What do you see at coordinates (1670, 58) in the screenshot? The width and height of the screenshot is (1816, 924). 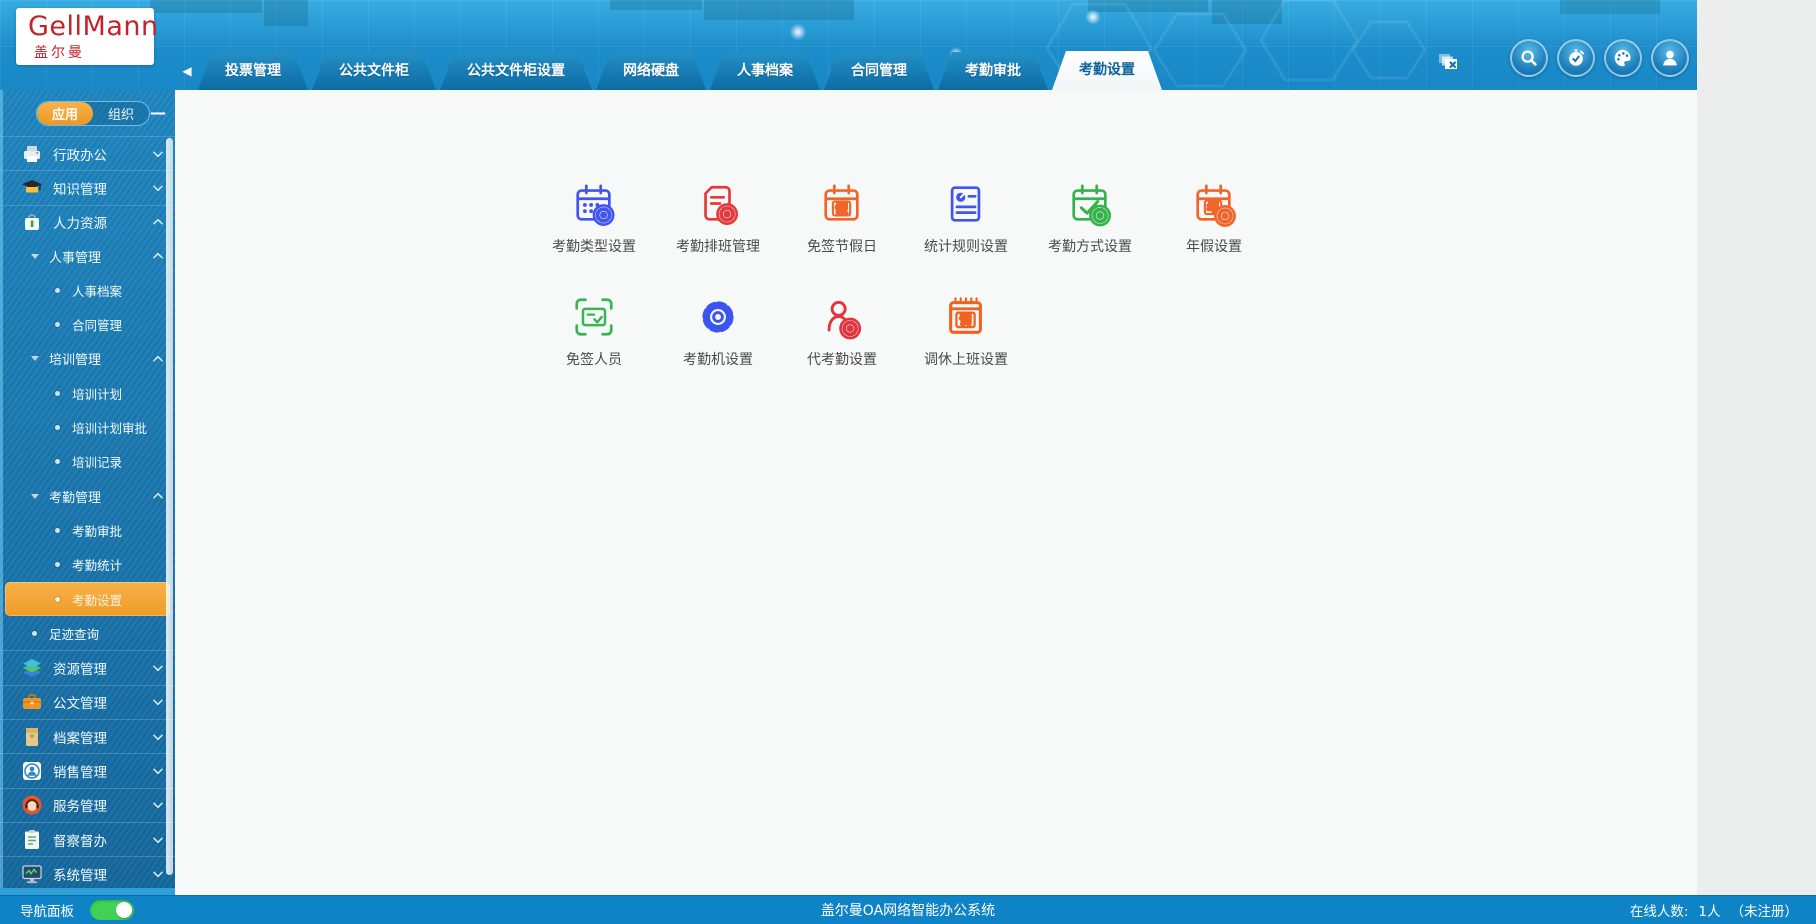 I see `user-button` at bounding box center [1670, 58].